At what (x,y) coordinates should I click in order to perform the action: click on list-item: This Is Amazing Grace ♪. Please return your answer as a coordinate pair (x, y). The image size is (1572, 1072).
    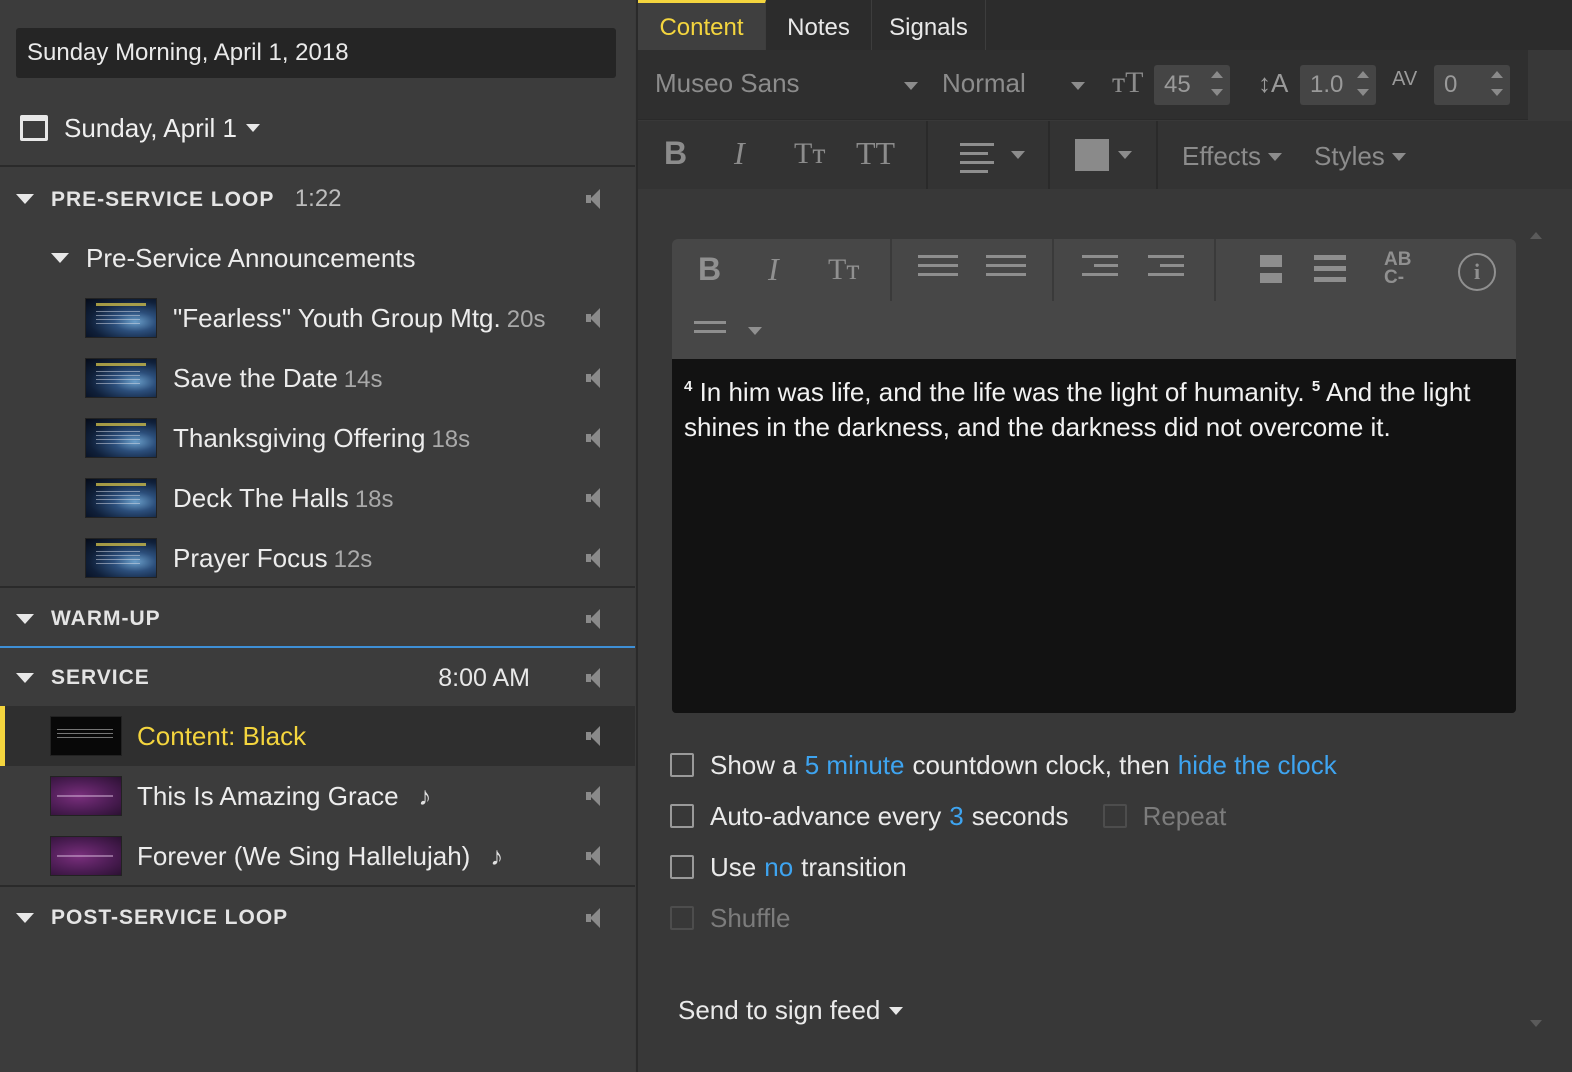
    Looking at the image, I should click on (317, 796).